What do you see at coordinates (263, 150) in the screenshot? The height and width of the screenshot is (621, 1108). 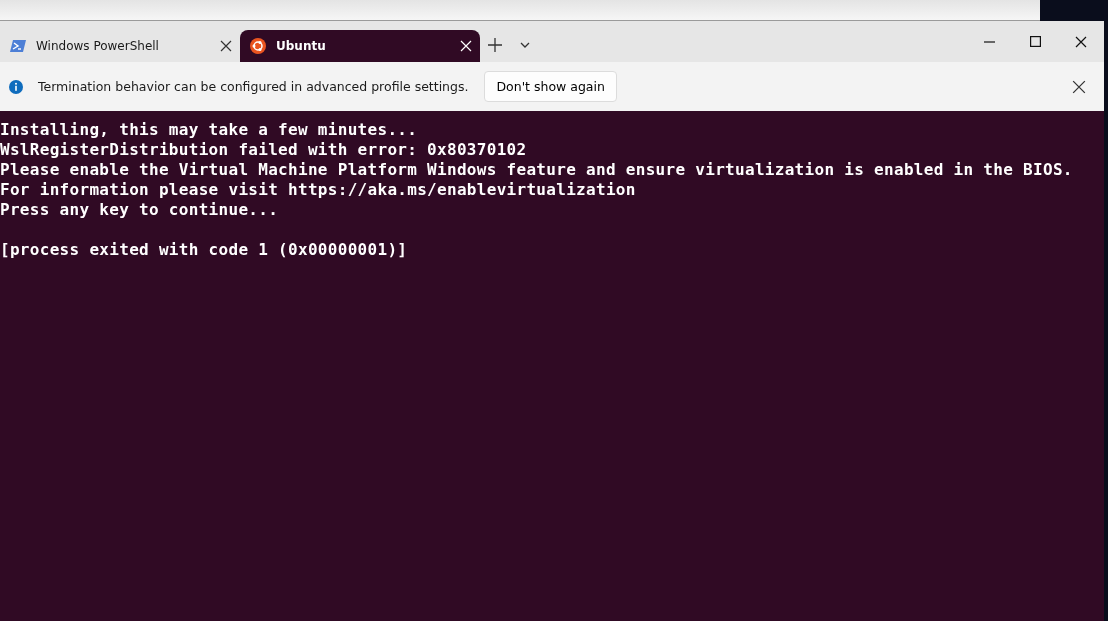 I see `terminal-line: WslRegisterDistribution failed with error: 0x80370102` at bounding box center [263, 150].